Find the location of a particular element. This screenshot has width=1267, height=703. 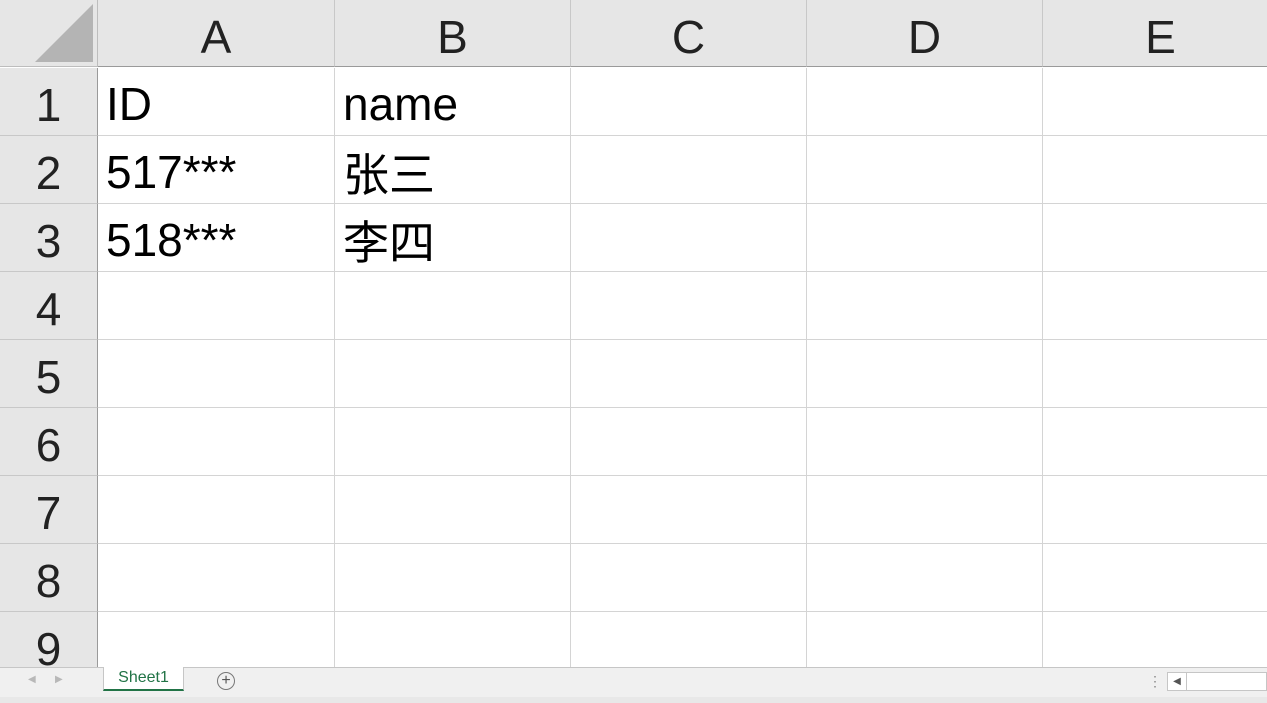

column-header-c: C is located at coordinates (689, 33).